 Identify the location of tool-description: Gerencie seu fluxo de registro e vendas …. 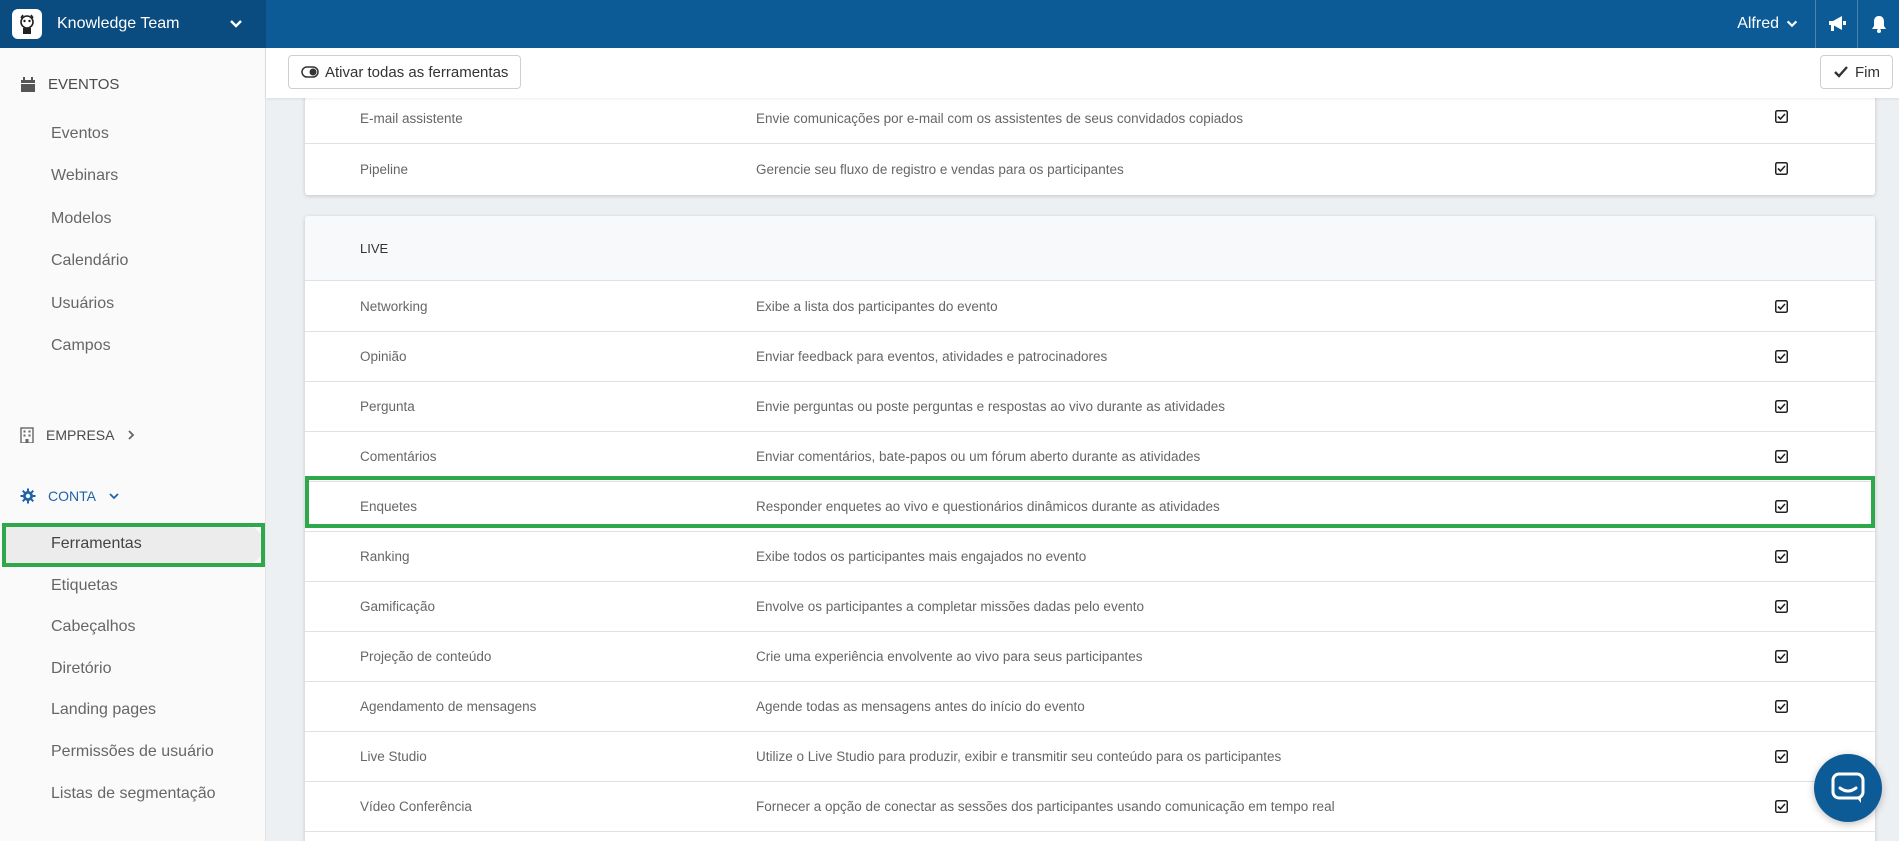
(940, 169).